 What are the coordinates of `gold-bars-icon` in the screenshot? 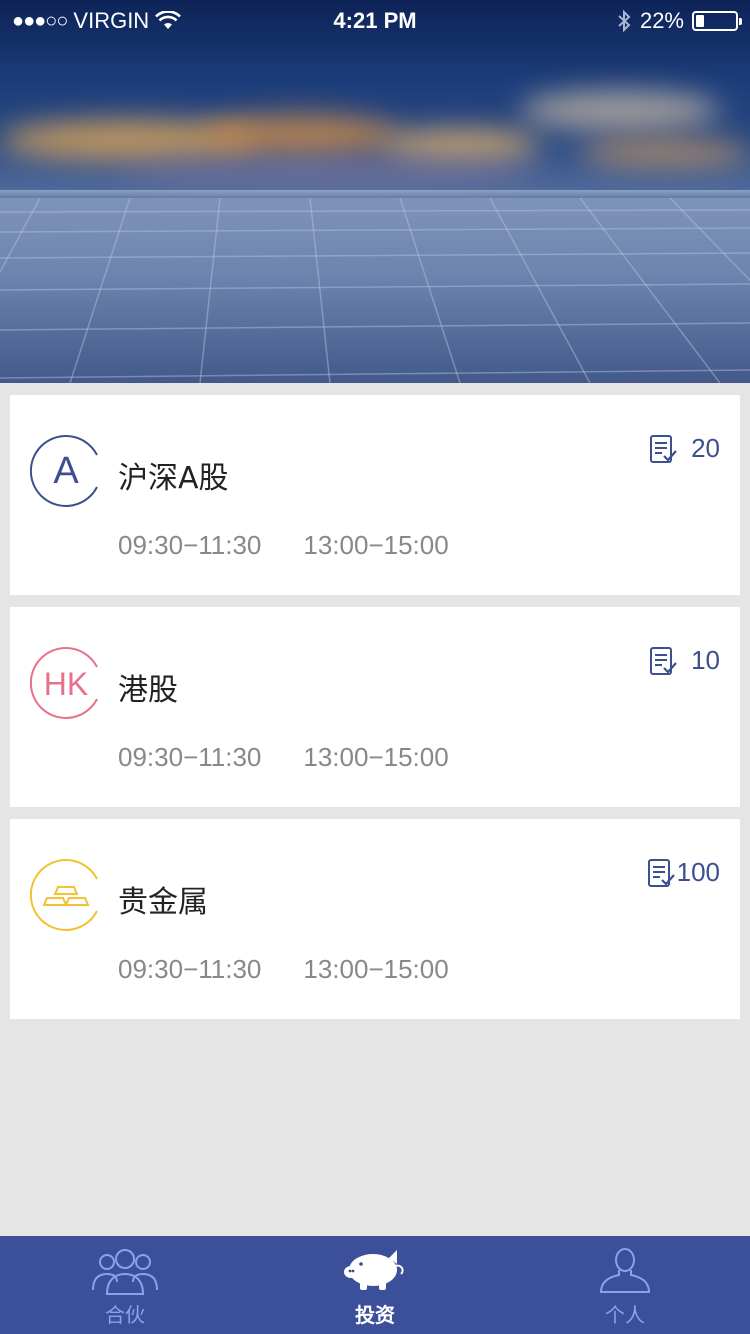 It's located at (64, 895).